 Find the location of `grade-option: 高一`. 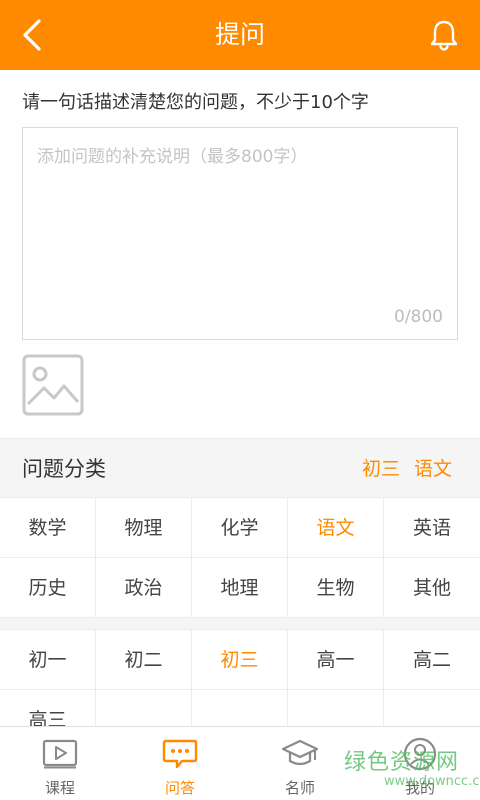

grade-option: 高一 is located at coordinates (336, 660).